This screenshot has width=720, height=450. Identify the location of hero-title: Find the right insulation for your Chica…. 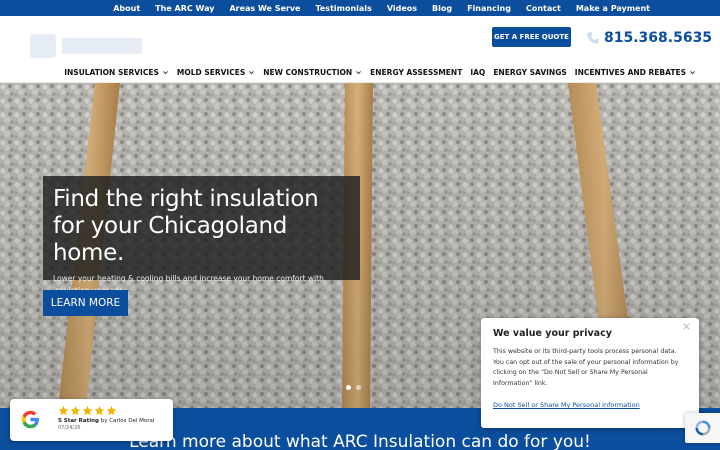
(186, 226).